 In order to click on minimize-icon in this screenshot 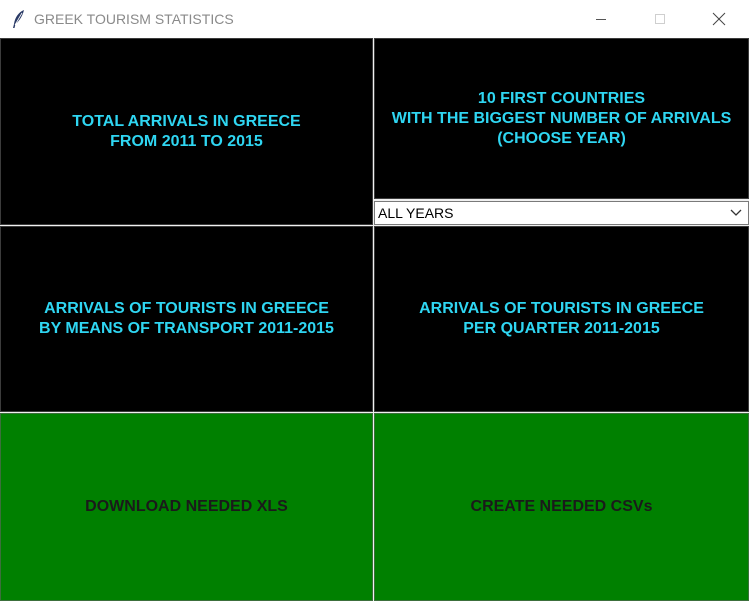, I will do `click(601, 19)`.